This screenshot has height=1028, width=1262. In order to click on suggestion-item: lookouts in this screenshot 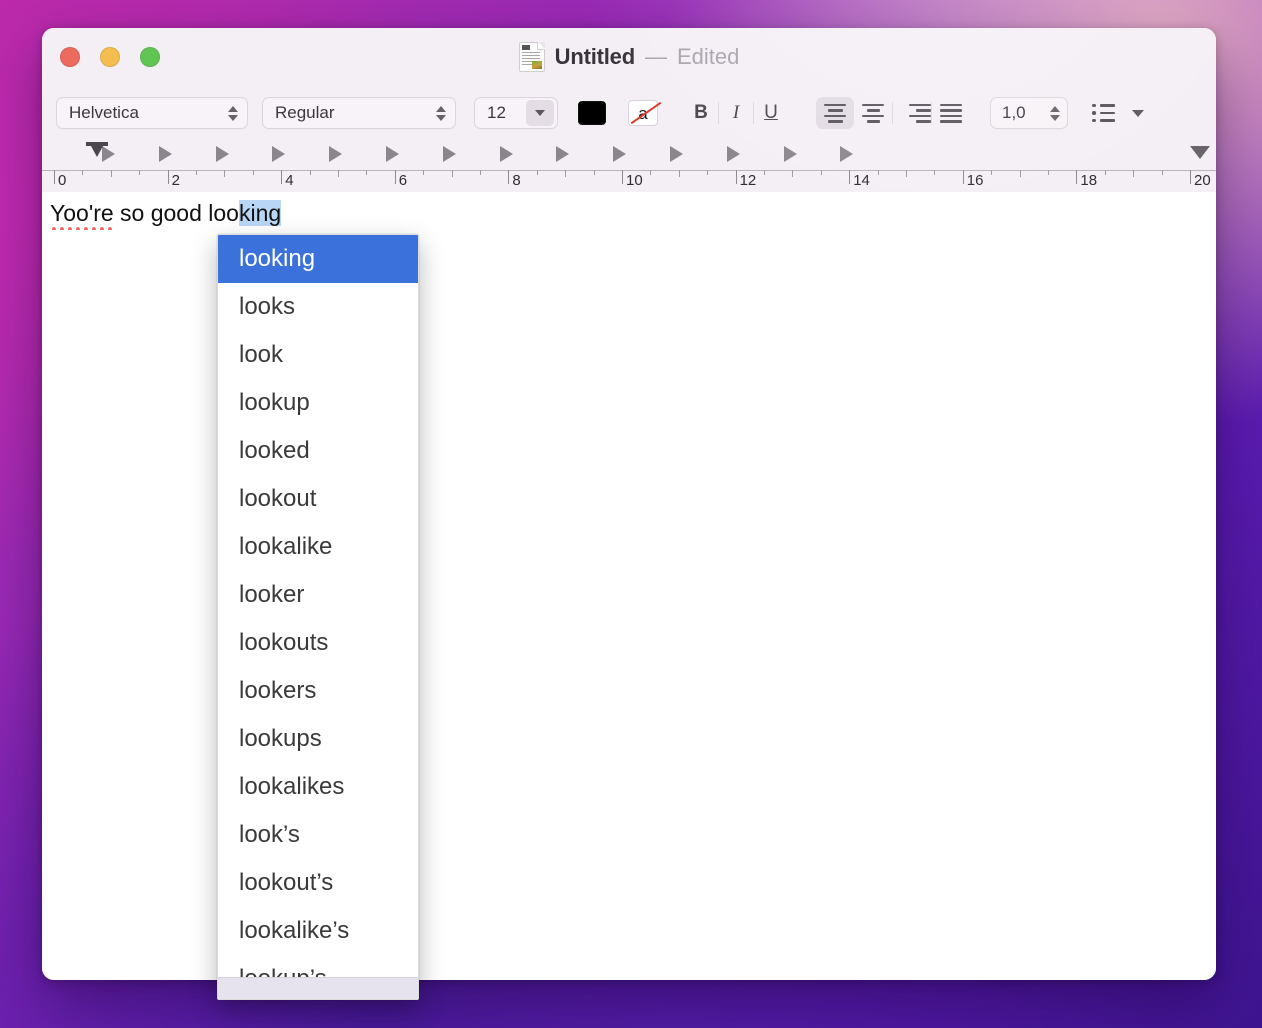, I will do `click(318, 643)`.